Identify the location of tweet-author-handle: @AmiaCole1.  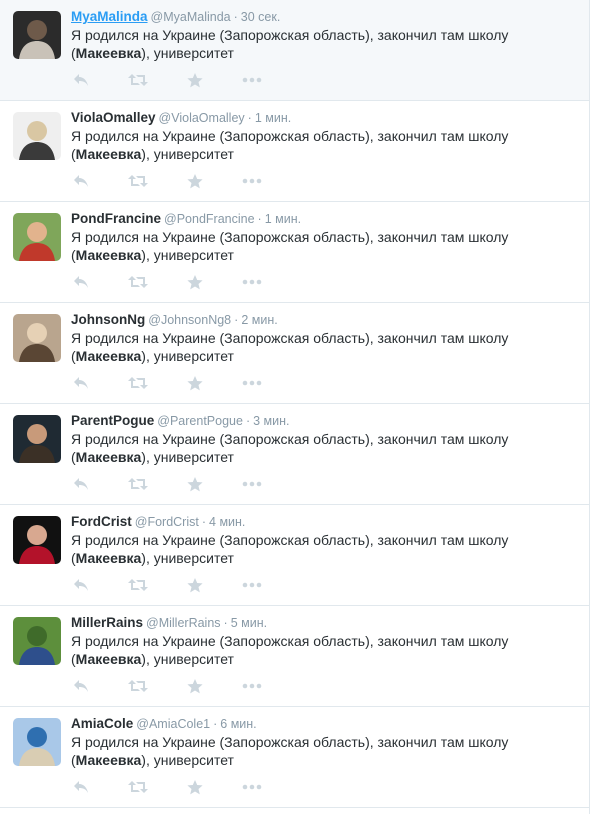
(173, 724).